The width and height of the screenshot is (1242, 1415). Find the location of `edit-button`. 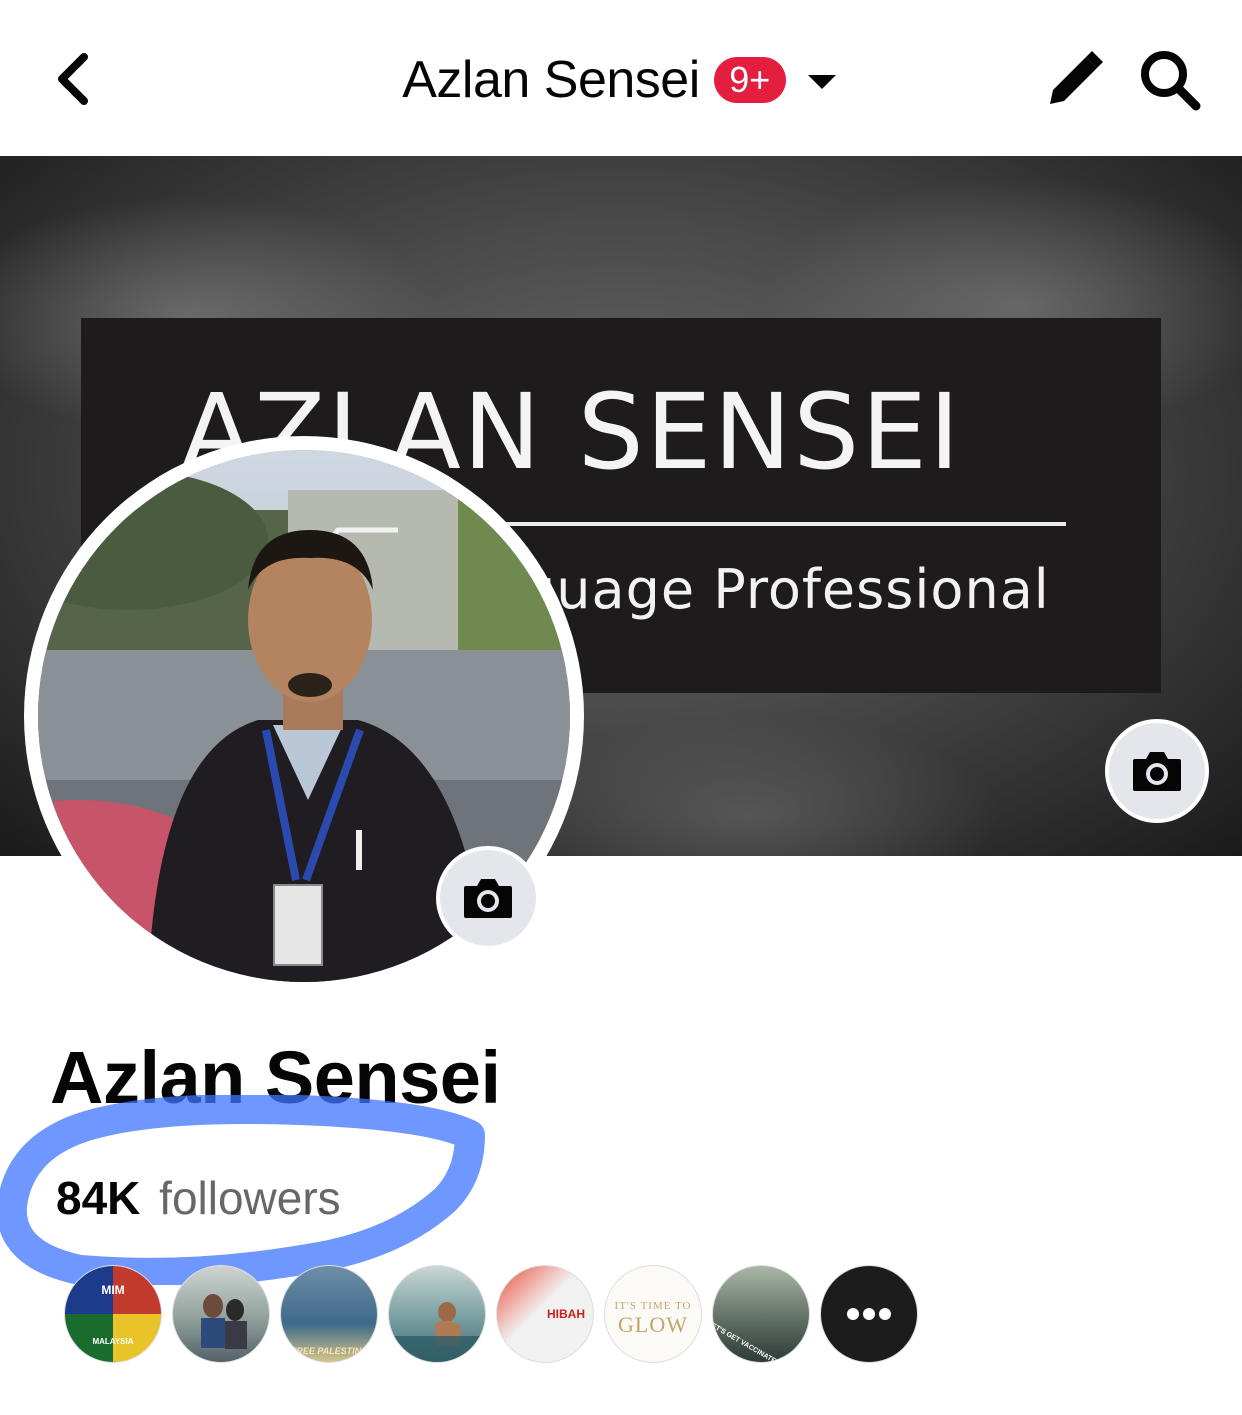

edit-button is located at coordinates (1075, 79).